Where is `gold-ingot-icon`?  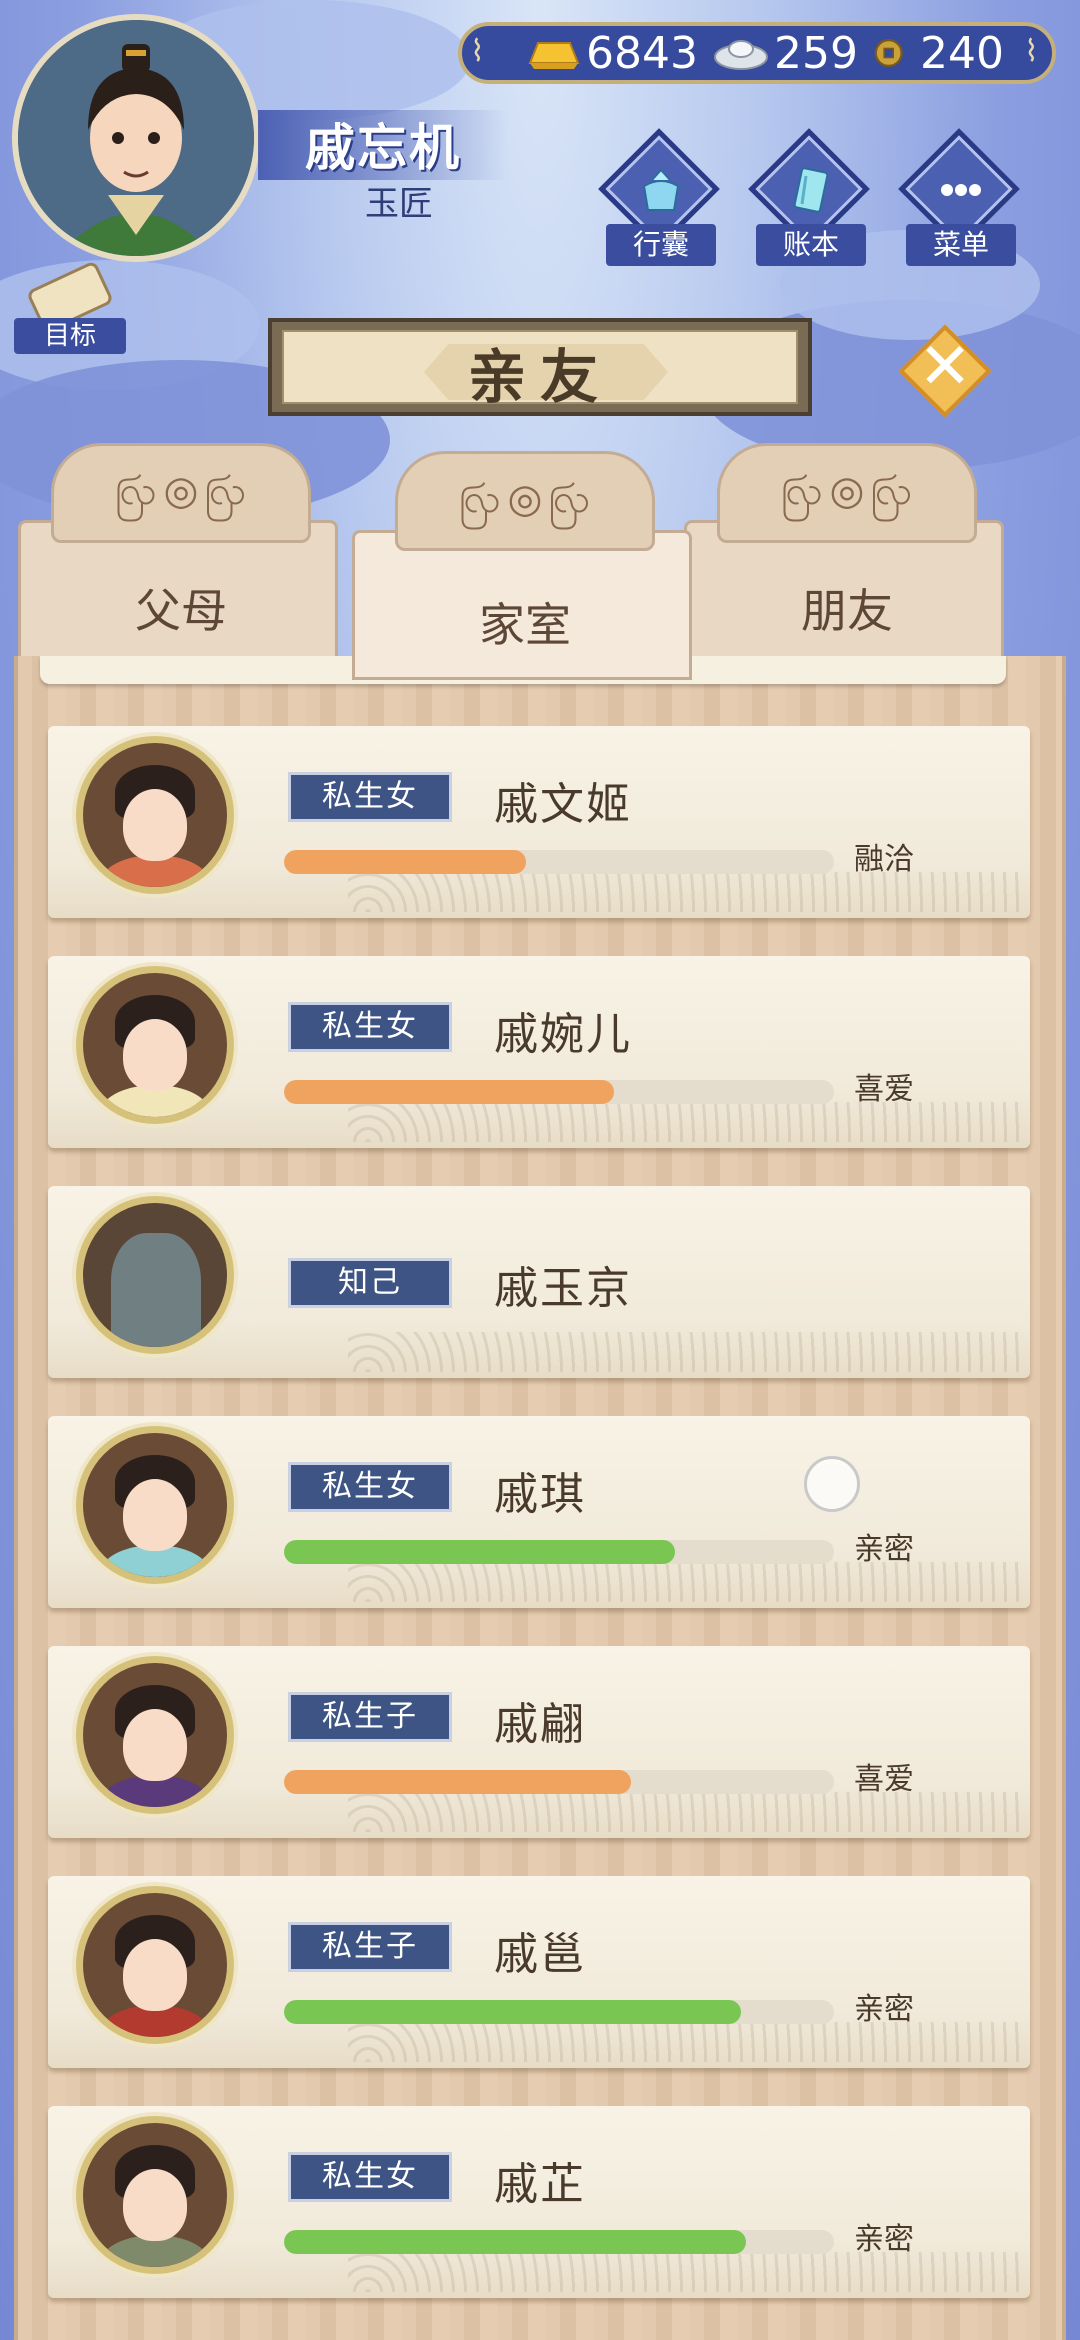 gold-ingot-icon is located at coordinates (554, 55).